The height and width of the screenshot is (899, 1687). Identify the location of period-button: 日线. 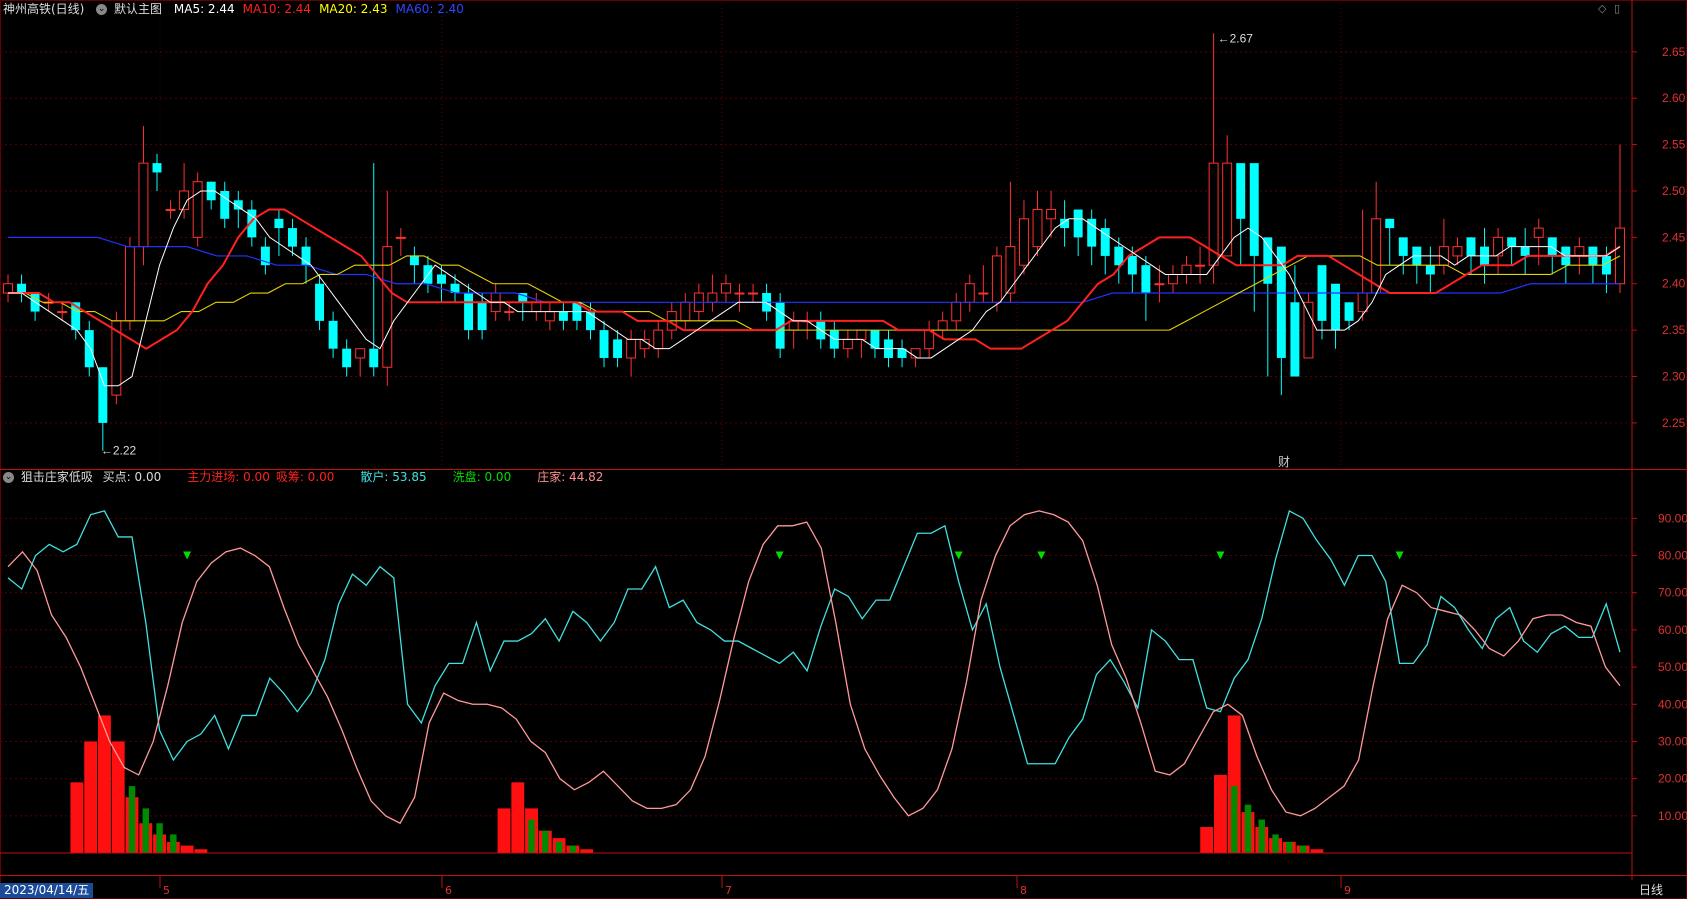
(1651, 890).